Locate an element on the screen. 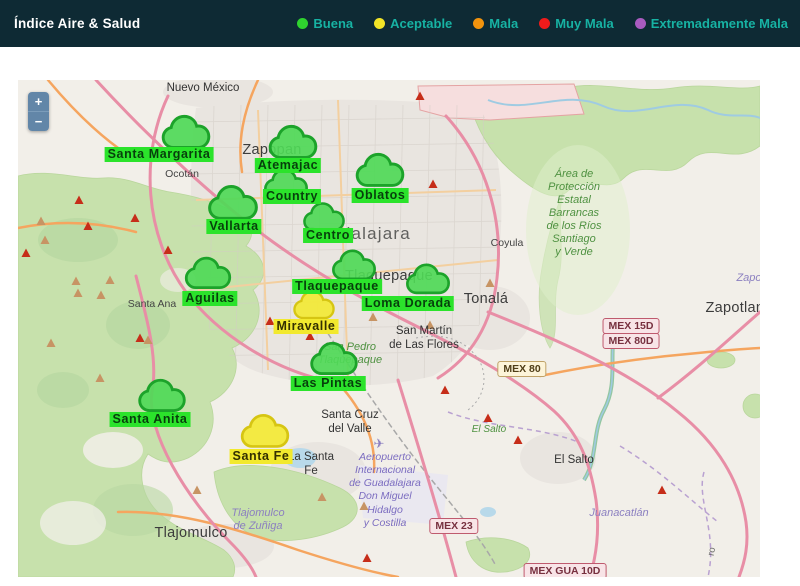 The width and height of the screenshot is (800, 586). legend-item-muy-mala: Muy Mala is located at coordinates (576, 23).